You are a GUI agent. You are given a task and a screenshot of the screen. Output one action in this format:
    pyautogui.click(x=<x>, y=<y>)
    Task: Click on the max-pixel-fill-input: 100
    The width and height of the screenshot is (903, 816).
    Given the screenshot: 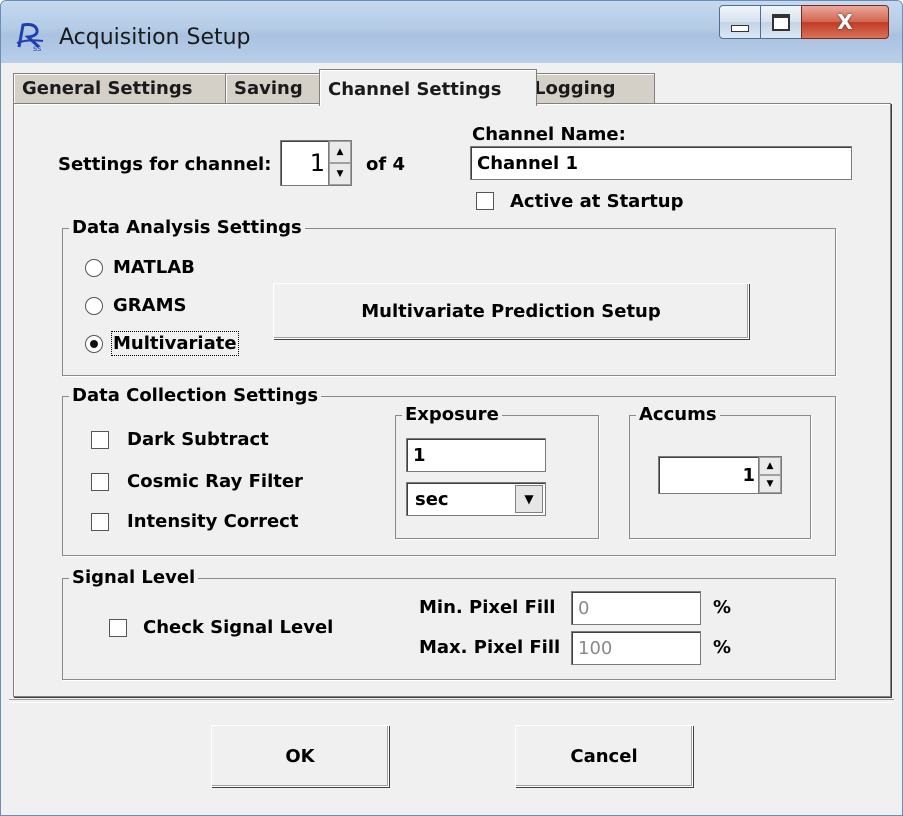 What is the action you would take?
    pyautogui.click(x=636, y=648)
    